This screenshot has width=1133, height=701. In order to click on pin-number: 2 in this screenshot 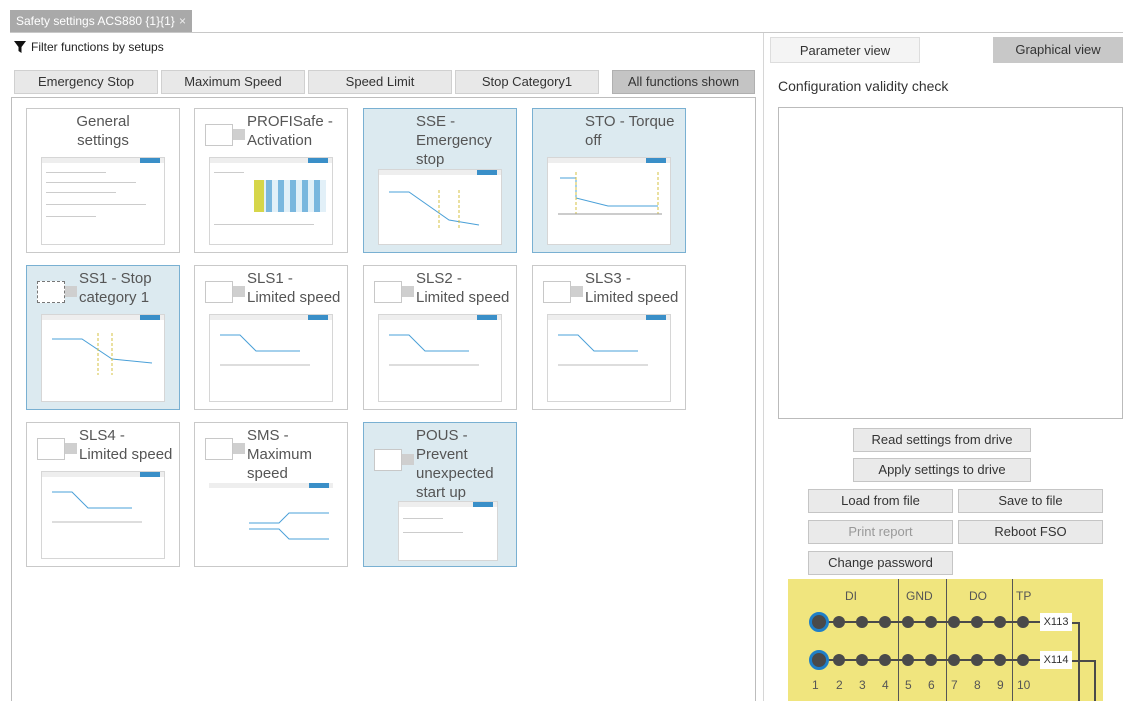, I will do `click(839, 685)`.